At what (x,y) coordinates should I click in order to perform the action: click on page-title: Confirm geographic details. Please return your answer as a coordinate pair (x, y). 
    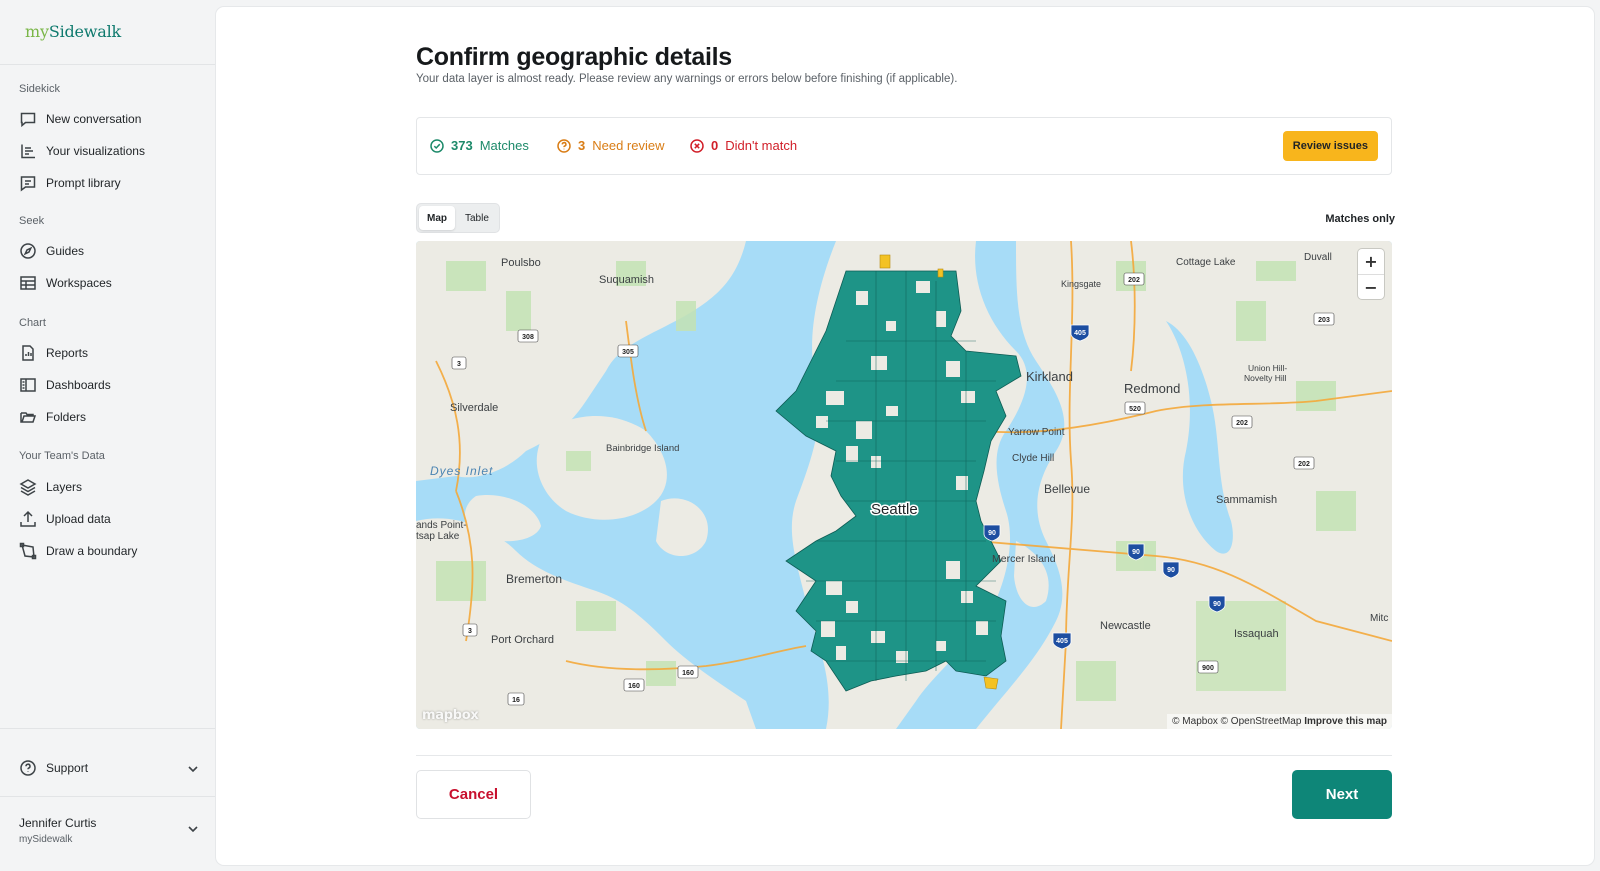
    Looking at the image, I should click on (574, 57).